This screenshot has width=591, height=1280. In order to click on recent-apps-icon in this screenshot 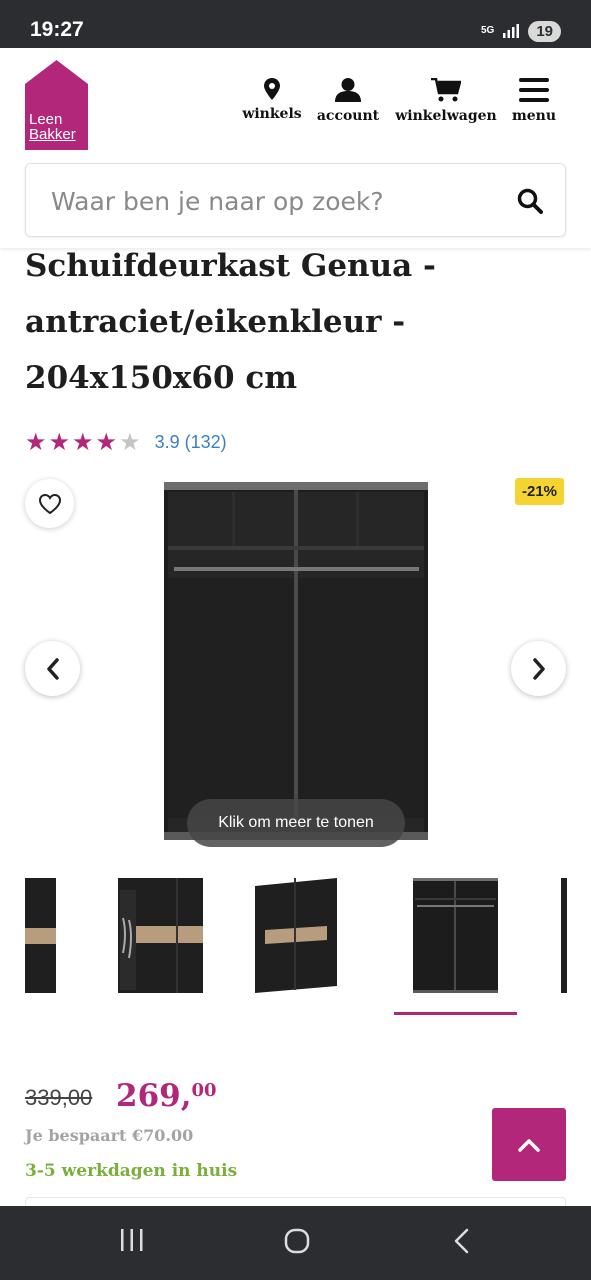, I will do `click(132, 1240)`.